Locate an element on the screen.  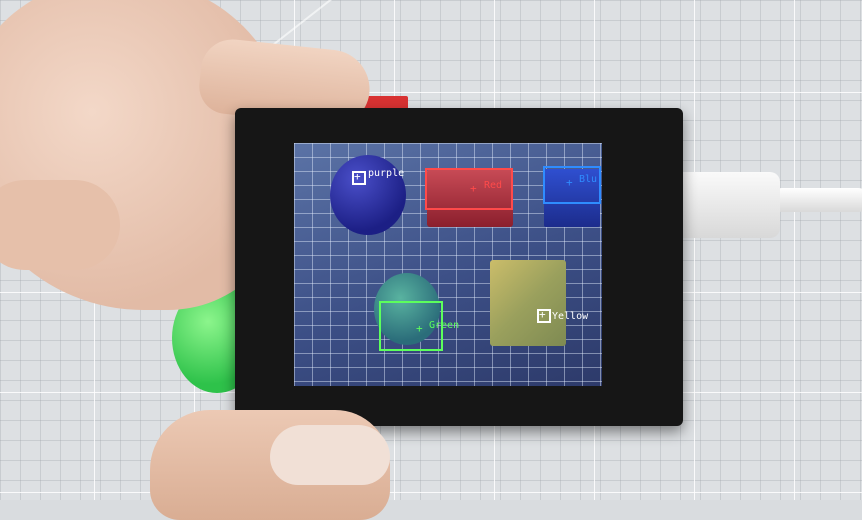
usb-plug is located at coordinates (725, 205).